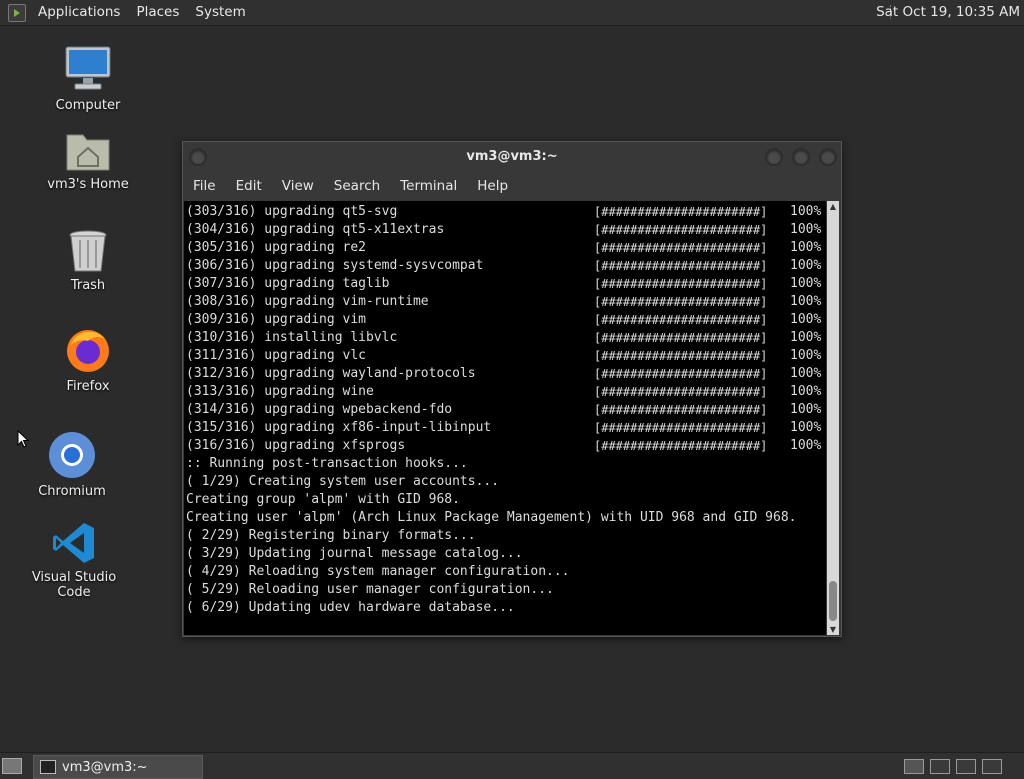 This screenshot has width=1024, height=779. I want to click on window-titlebar: vm3@vm3:~, so click(512, 157).